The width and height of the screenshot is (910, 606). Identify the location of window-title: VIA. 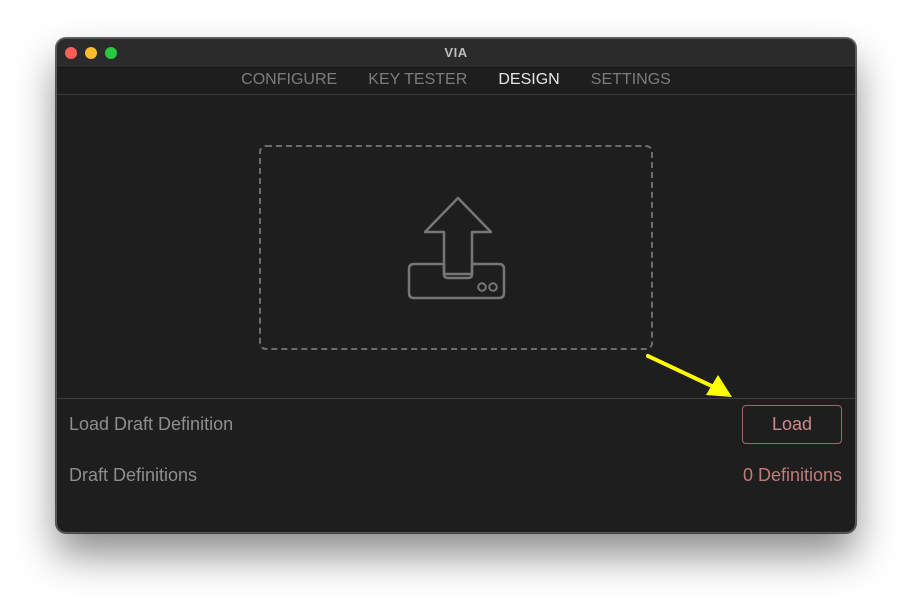
(456, 52).